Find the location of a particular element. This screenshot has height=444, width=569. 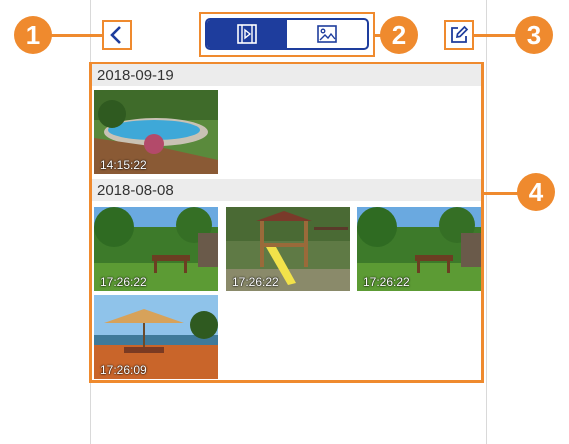

media-type-toggle is located at coordinates (287, 34).